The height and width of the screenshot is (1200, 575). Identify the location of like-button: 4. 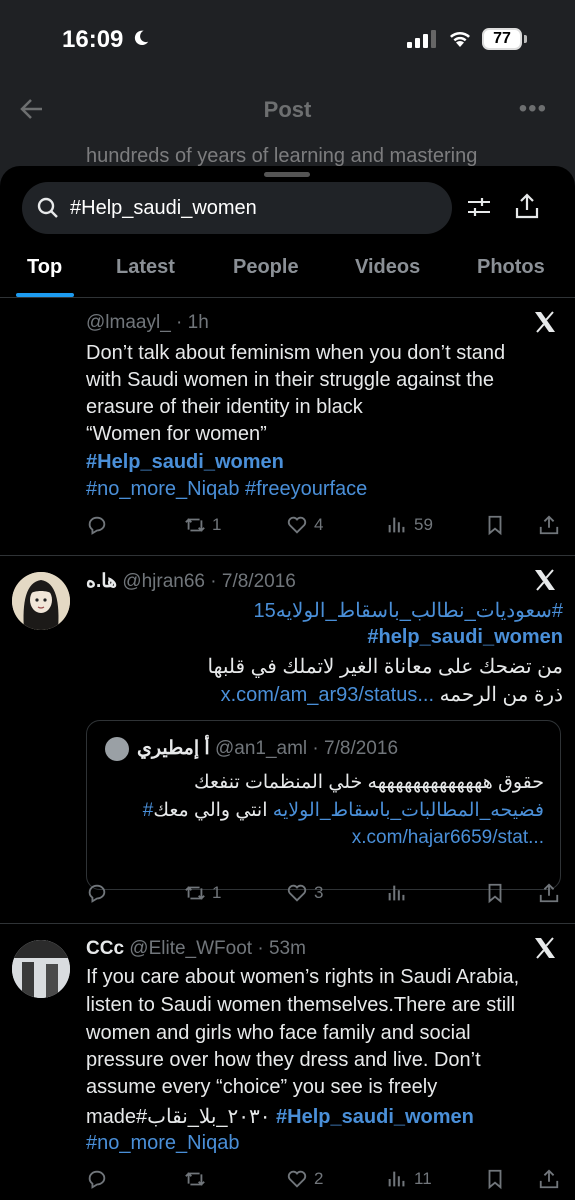
(304, 525).